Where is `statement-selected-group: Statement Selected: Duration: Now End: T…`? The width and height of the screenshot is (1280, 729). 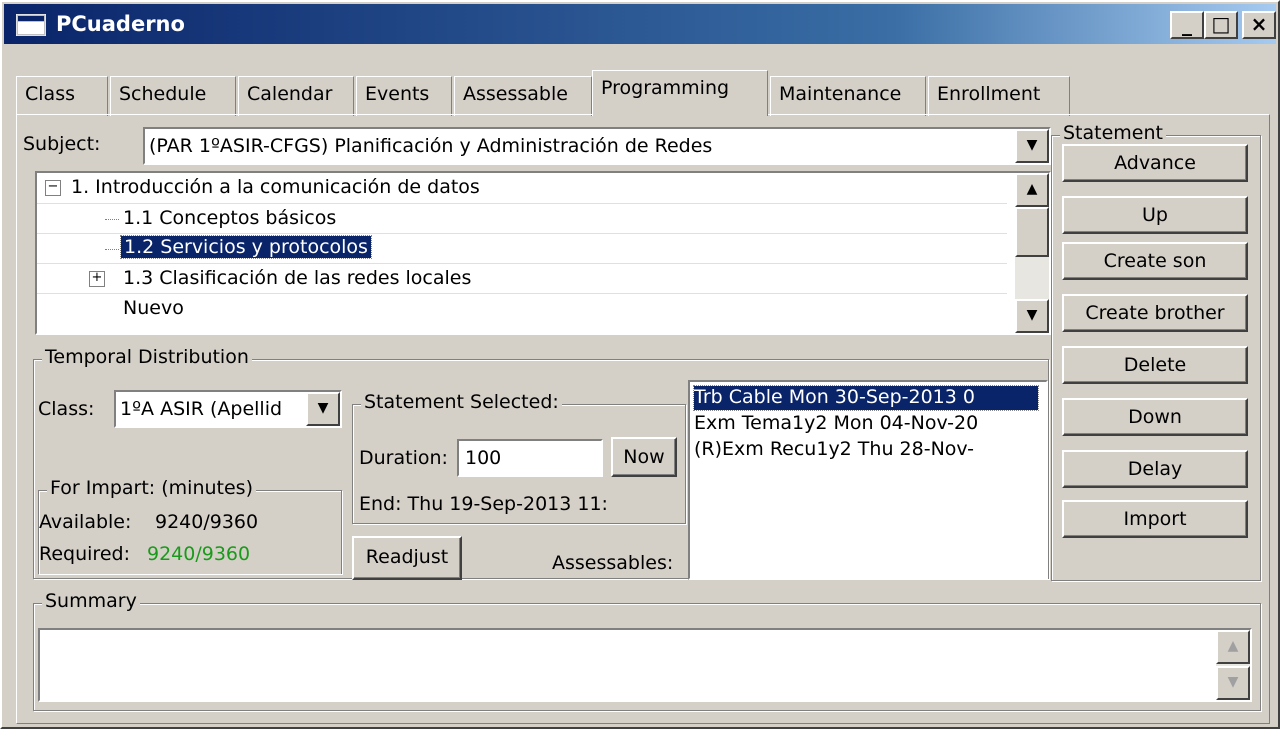 statement-selected-group: Statement Selected: Duration: Now End: T… is located at coordinates (519, 457).